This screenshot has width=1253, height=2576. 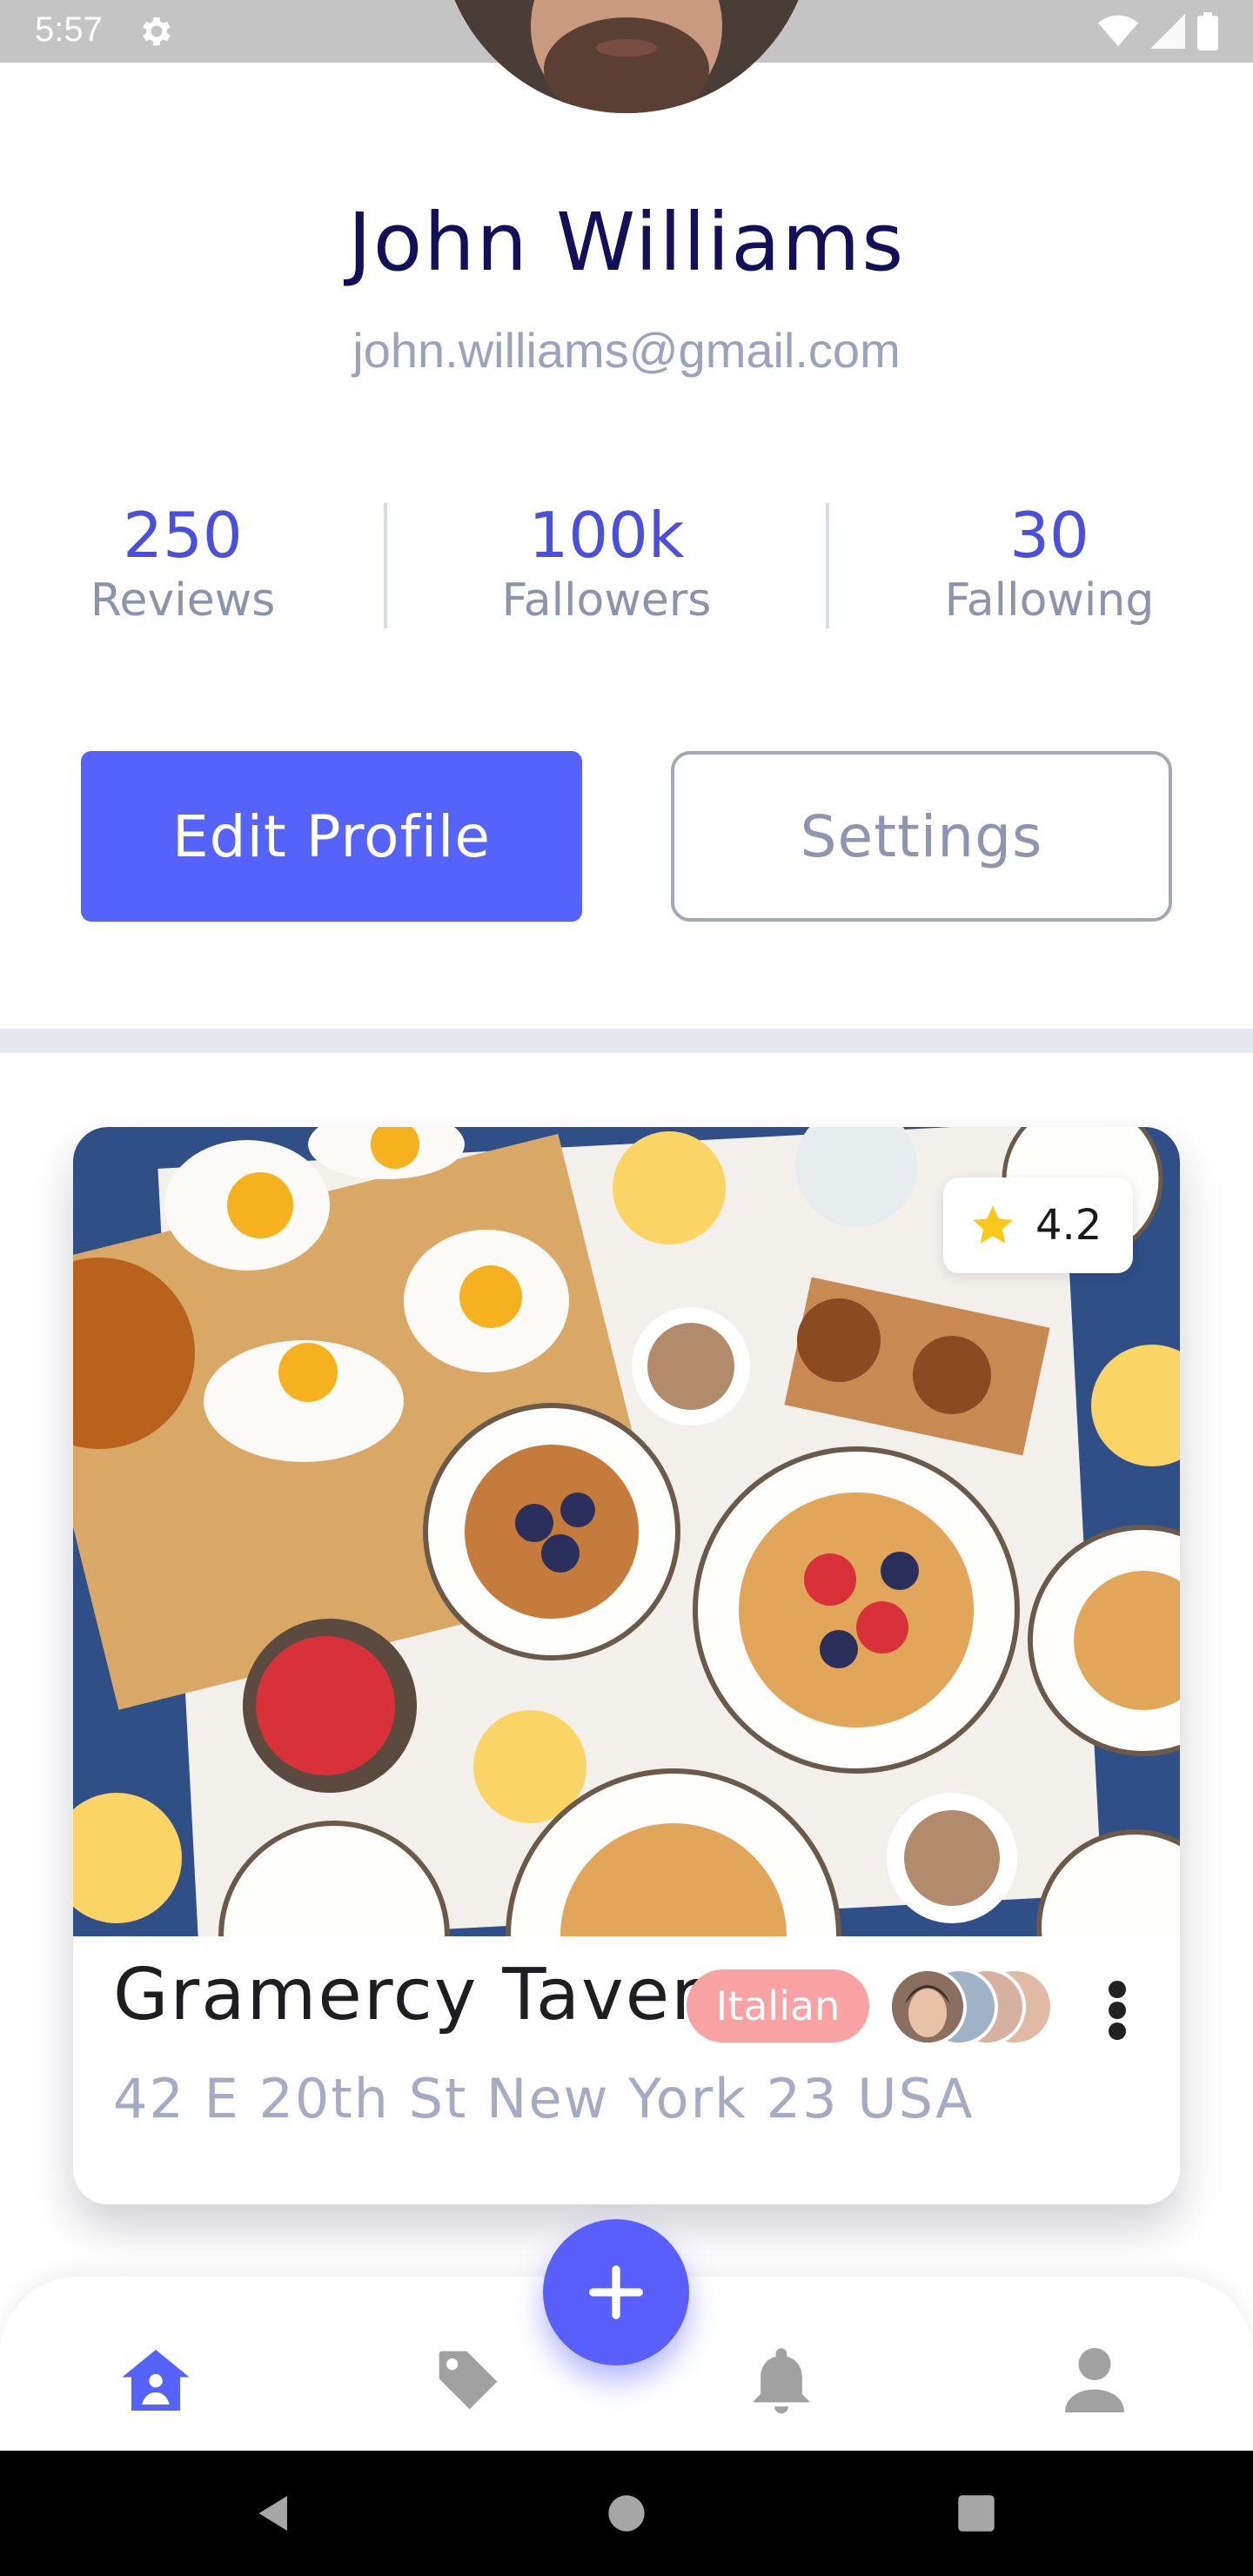 I want to click on back-icon, so click(x=272, y=2513).